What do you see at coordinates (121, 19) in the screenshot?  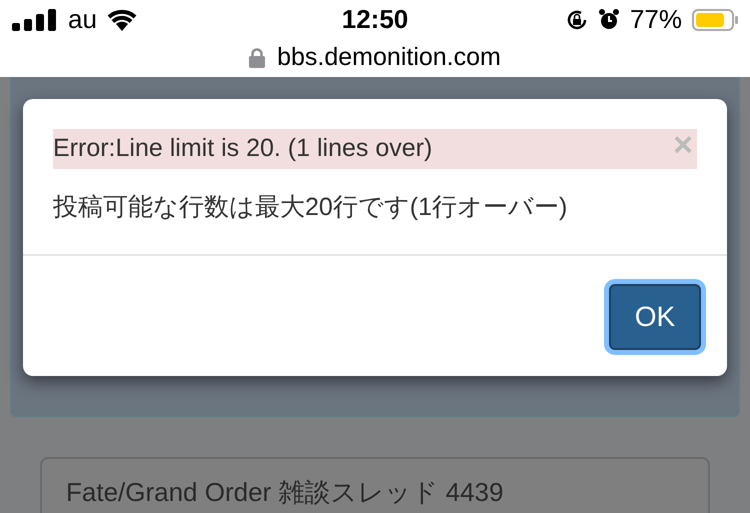 I see `wifi-icon` at bounding box center [121, 19].